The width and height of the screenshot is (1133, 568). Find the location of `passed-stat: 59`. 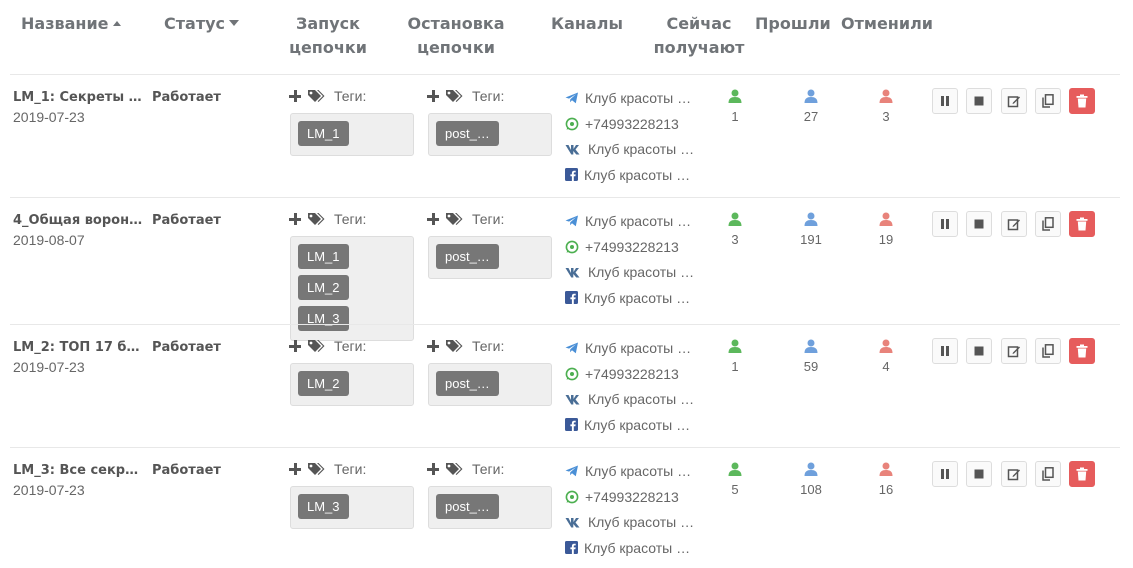

passed-stat: 59 is located at coordinates (811, 356).